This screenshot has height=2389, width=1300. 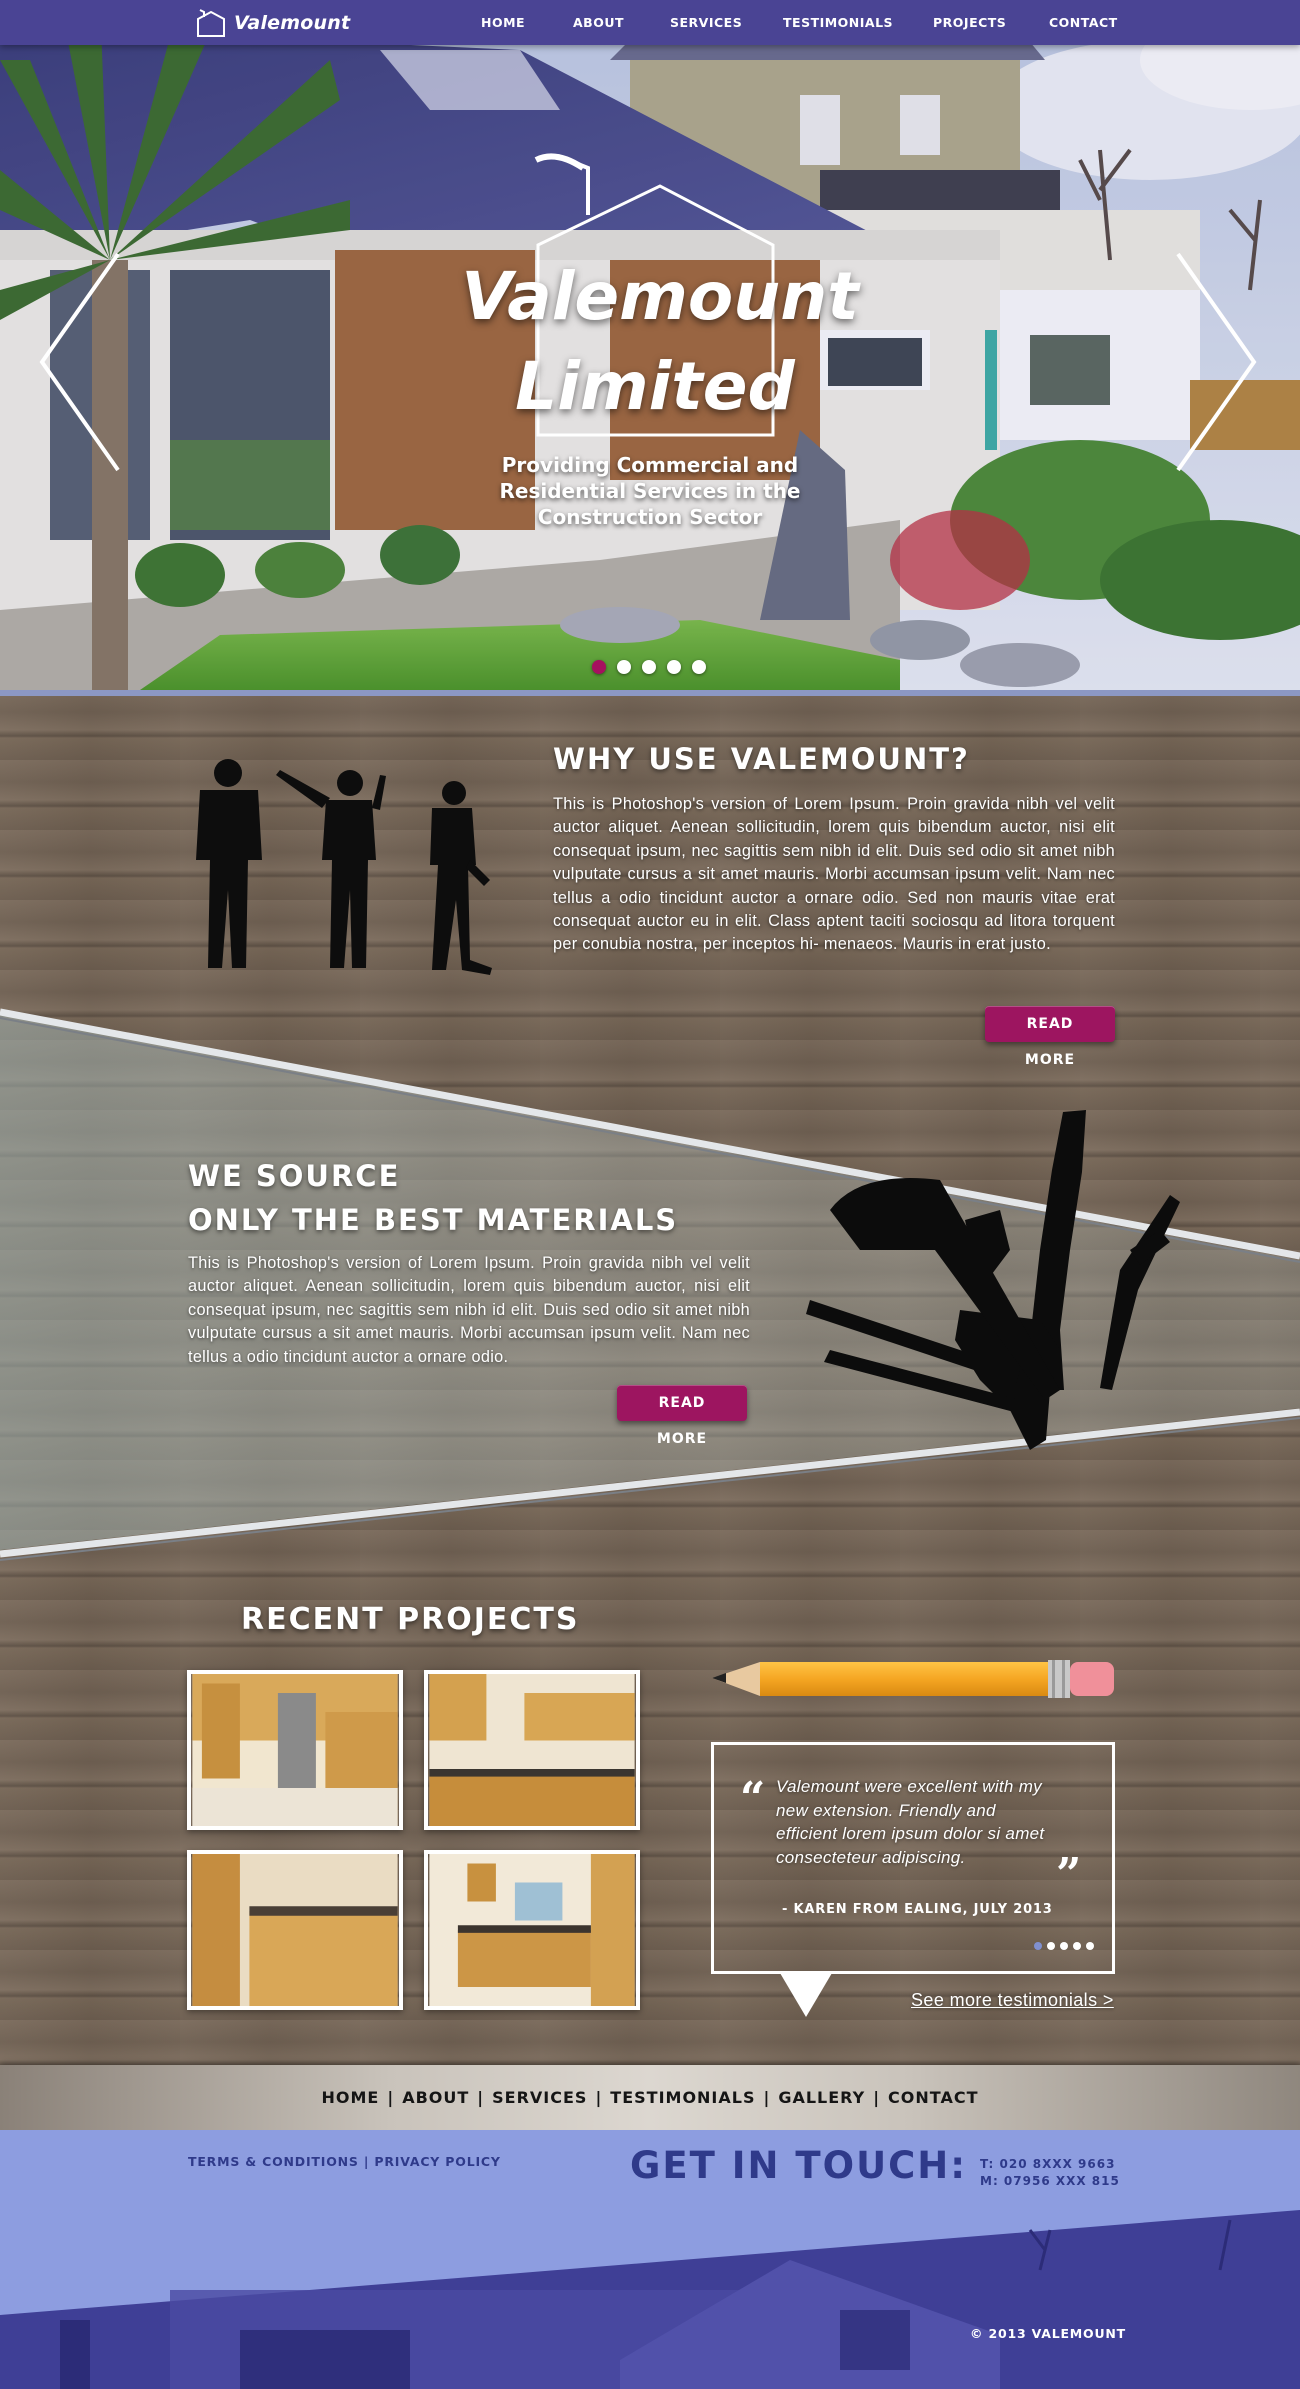 I want to click on nav-testimonials: TESTIMONIALS, so click(x=838, y=22).